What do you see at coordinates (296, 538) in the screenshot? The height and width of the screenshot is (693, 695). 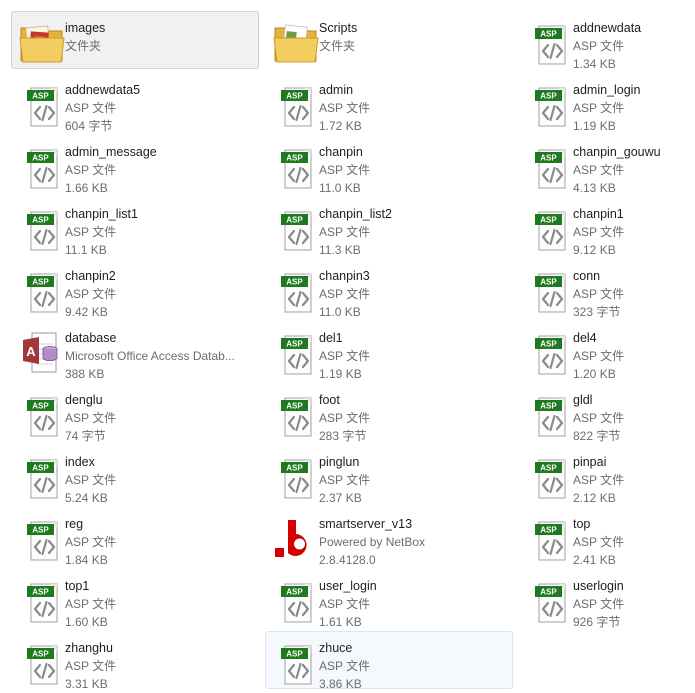 I see `netbox-app-icon` at bounding box center [296, 538].